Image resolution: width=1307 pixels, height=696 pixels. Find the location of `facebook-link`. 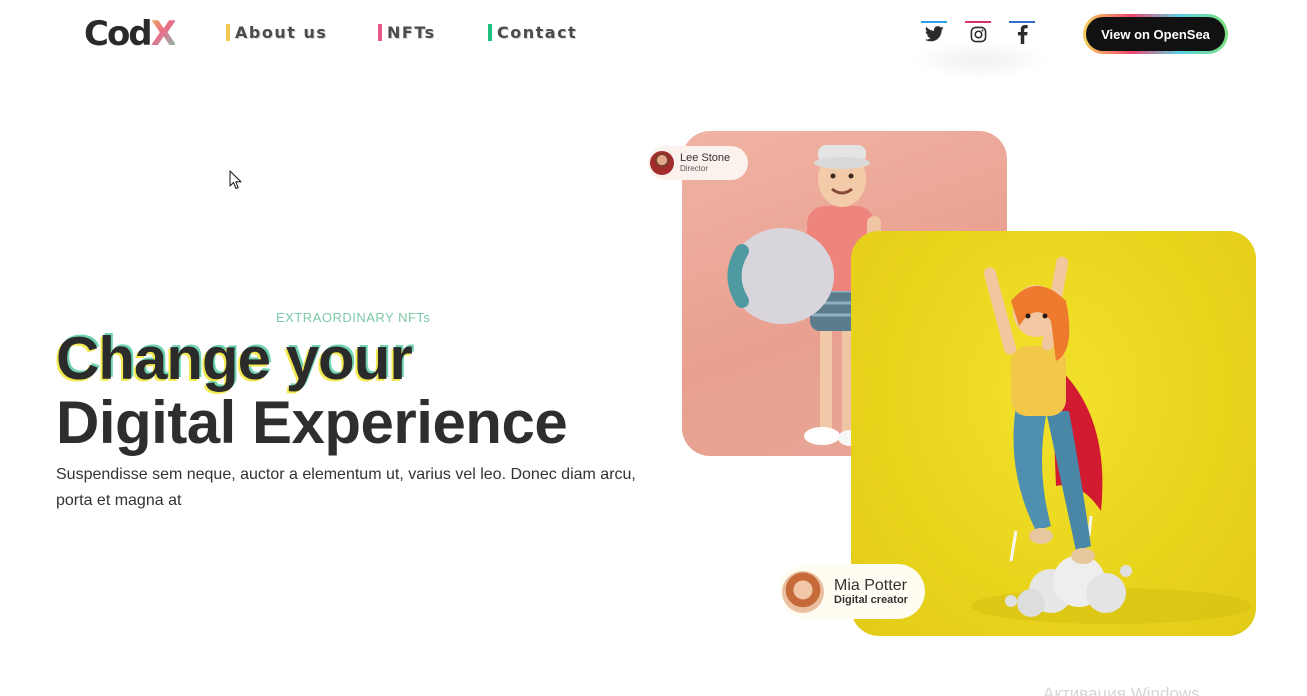

facebook-link is located at coordinates (1022, 34).